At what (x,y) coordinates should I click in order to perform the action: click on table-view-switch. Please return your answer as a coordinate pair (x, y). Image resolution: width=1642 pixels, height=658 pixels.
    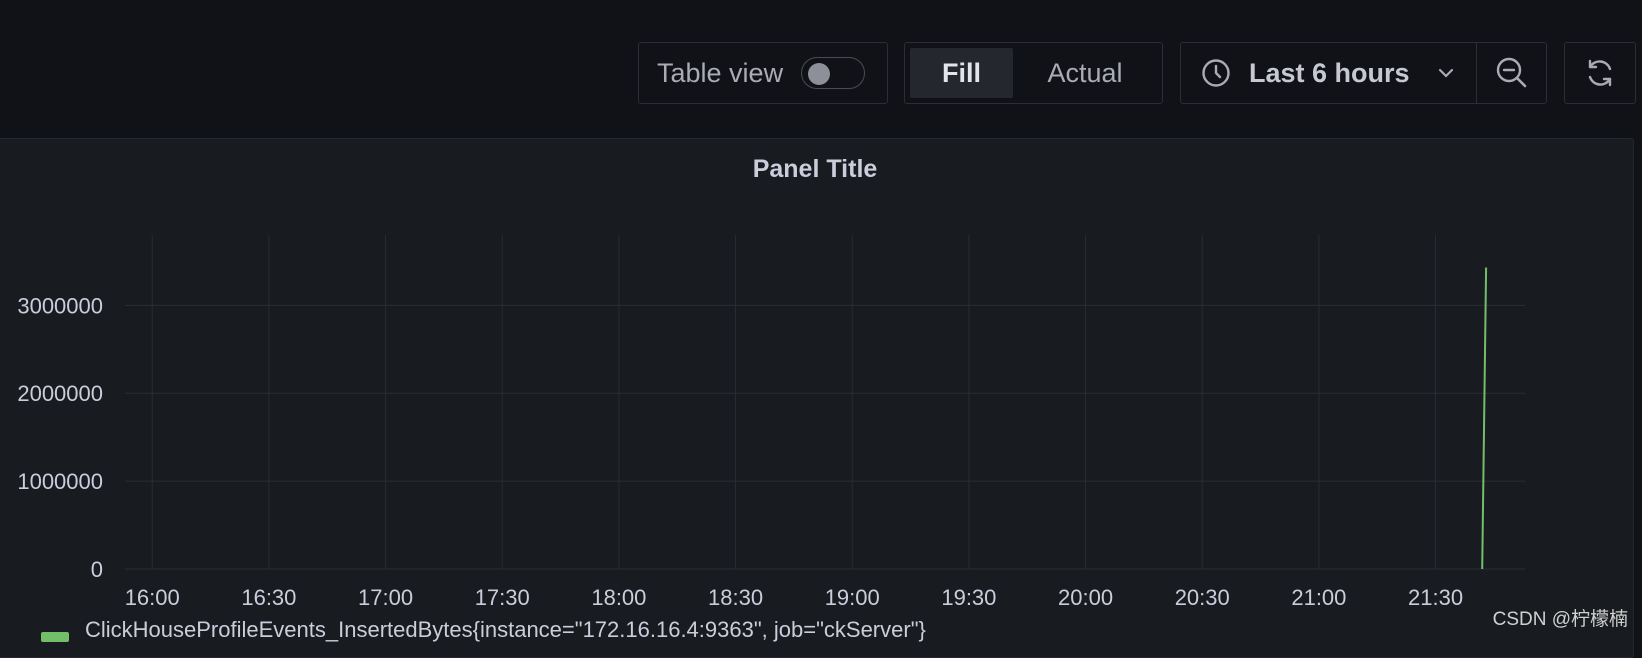
    Looking at the image, I should click on (833, 73).